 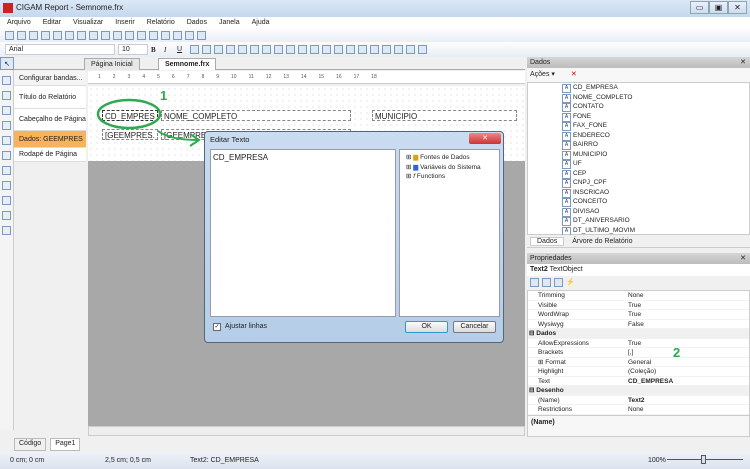 I want to click on property-value: CD_EMPRESA, so click(x=650, y=381).